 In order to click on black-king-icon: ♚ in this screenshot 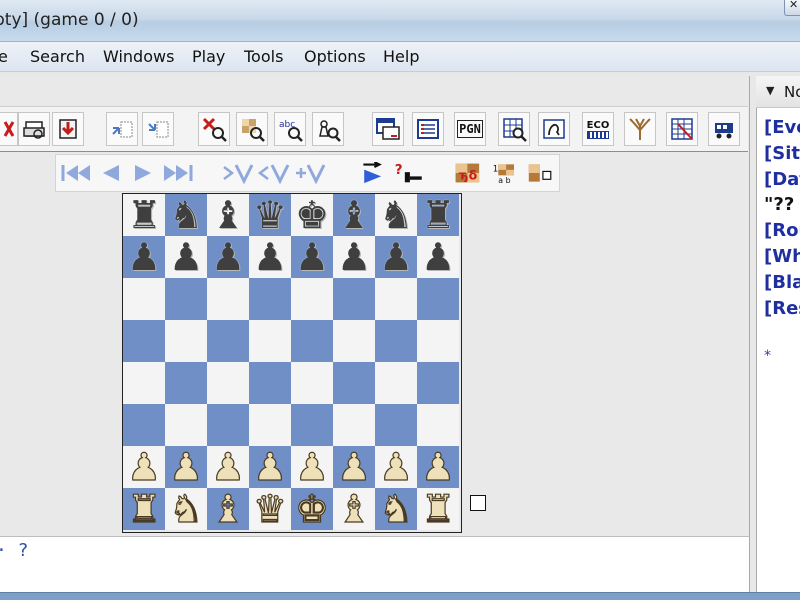, I will do `click(312, 215)`.